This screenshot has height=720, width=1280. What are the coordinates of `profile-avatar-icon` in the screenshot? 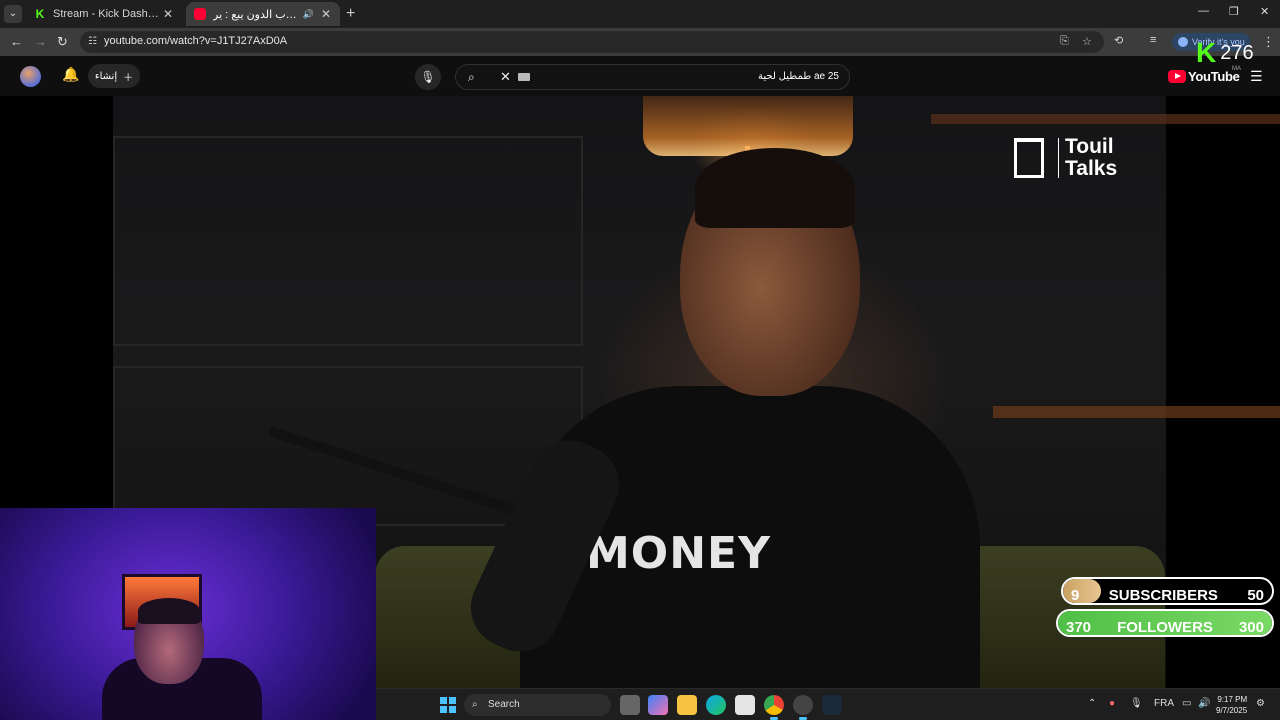 It's located at (1183, 42).